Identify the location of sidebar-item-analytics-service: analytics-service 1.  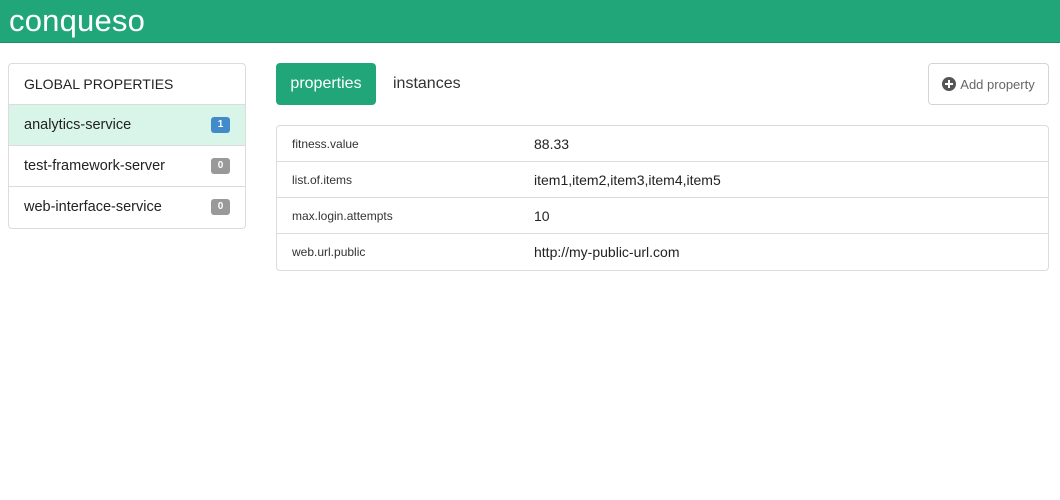
(127, 125).